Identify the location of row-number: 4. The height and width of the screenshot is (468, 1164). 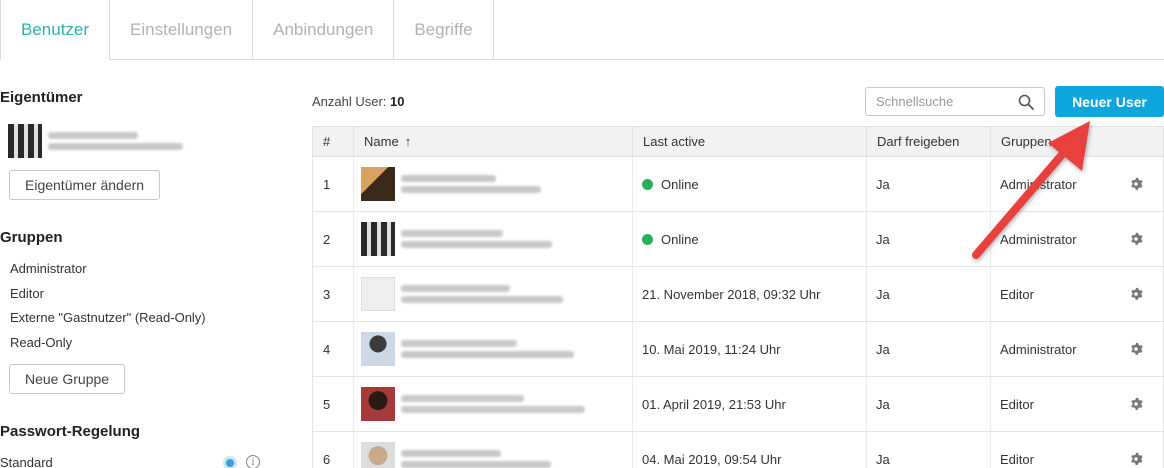
(327, 349).